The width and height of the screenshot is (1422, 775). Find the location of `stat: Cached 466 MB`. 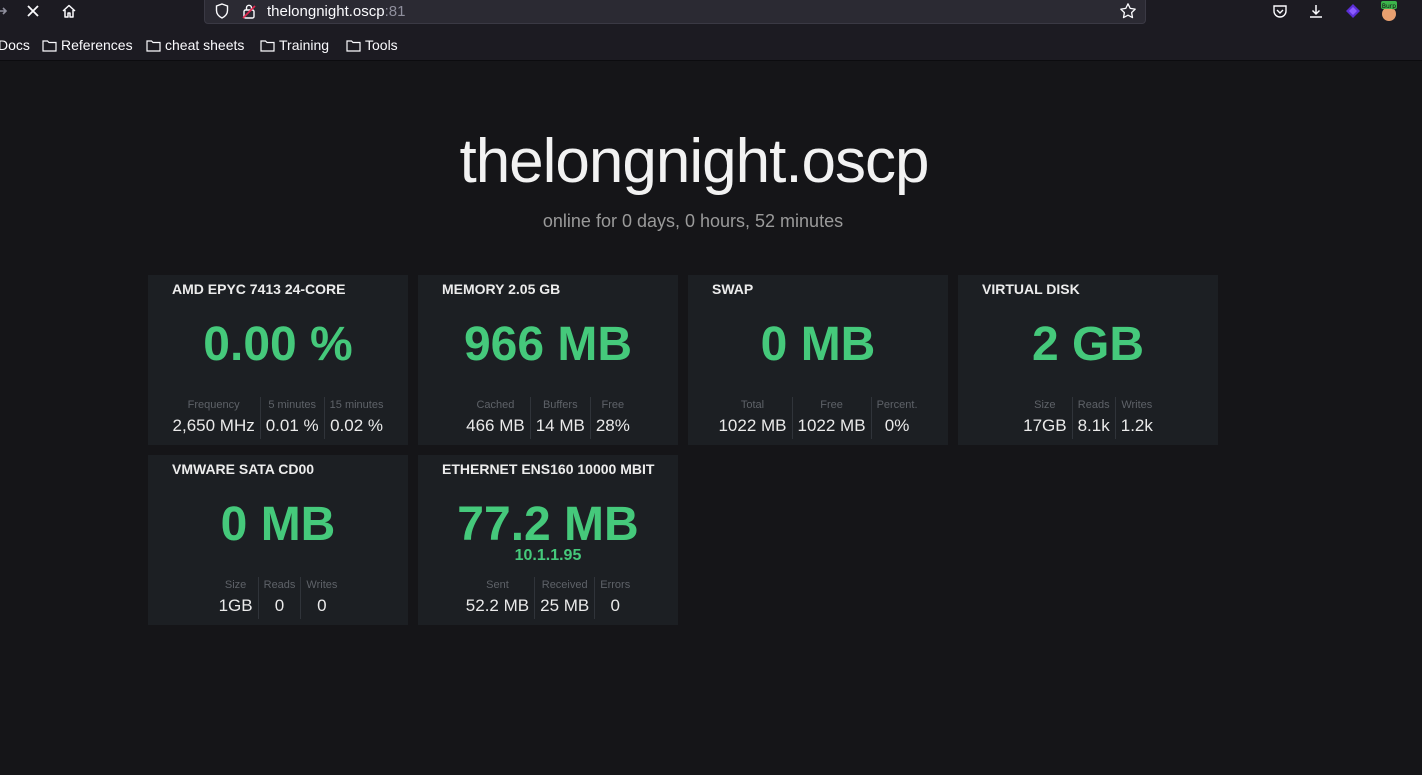

stat: Cached 466 MB is located at coordinates (495, 418).